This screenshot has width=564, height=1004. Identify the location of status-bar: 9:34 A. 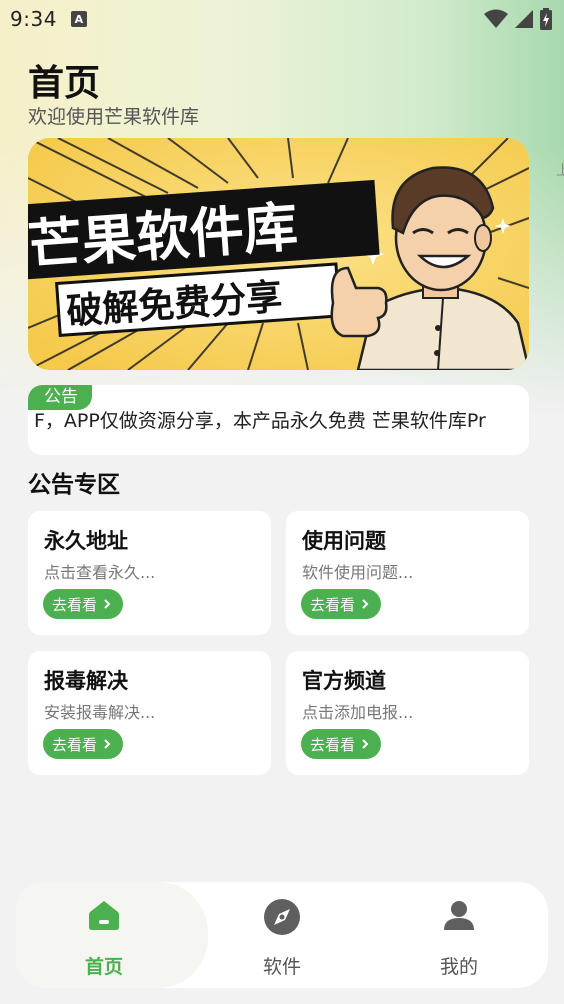
(282, 19).